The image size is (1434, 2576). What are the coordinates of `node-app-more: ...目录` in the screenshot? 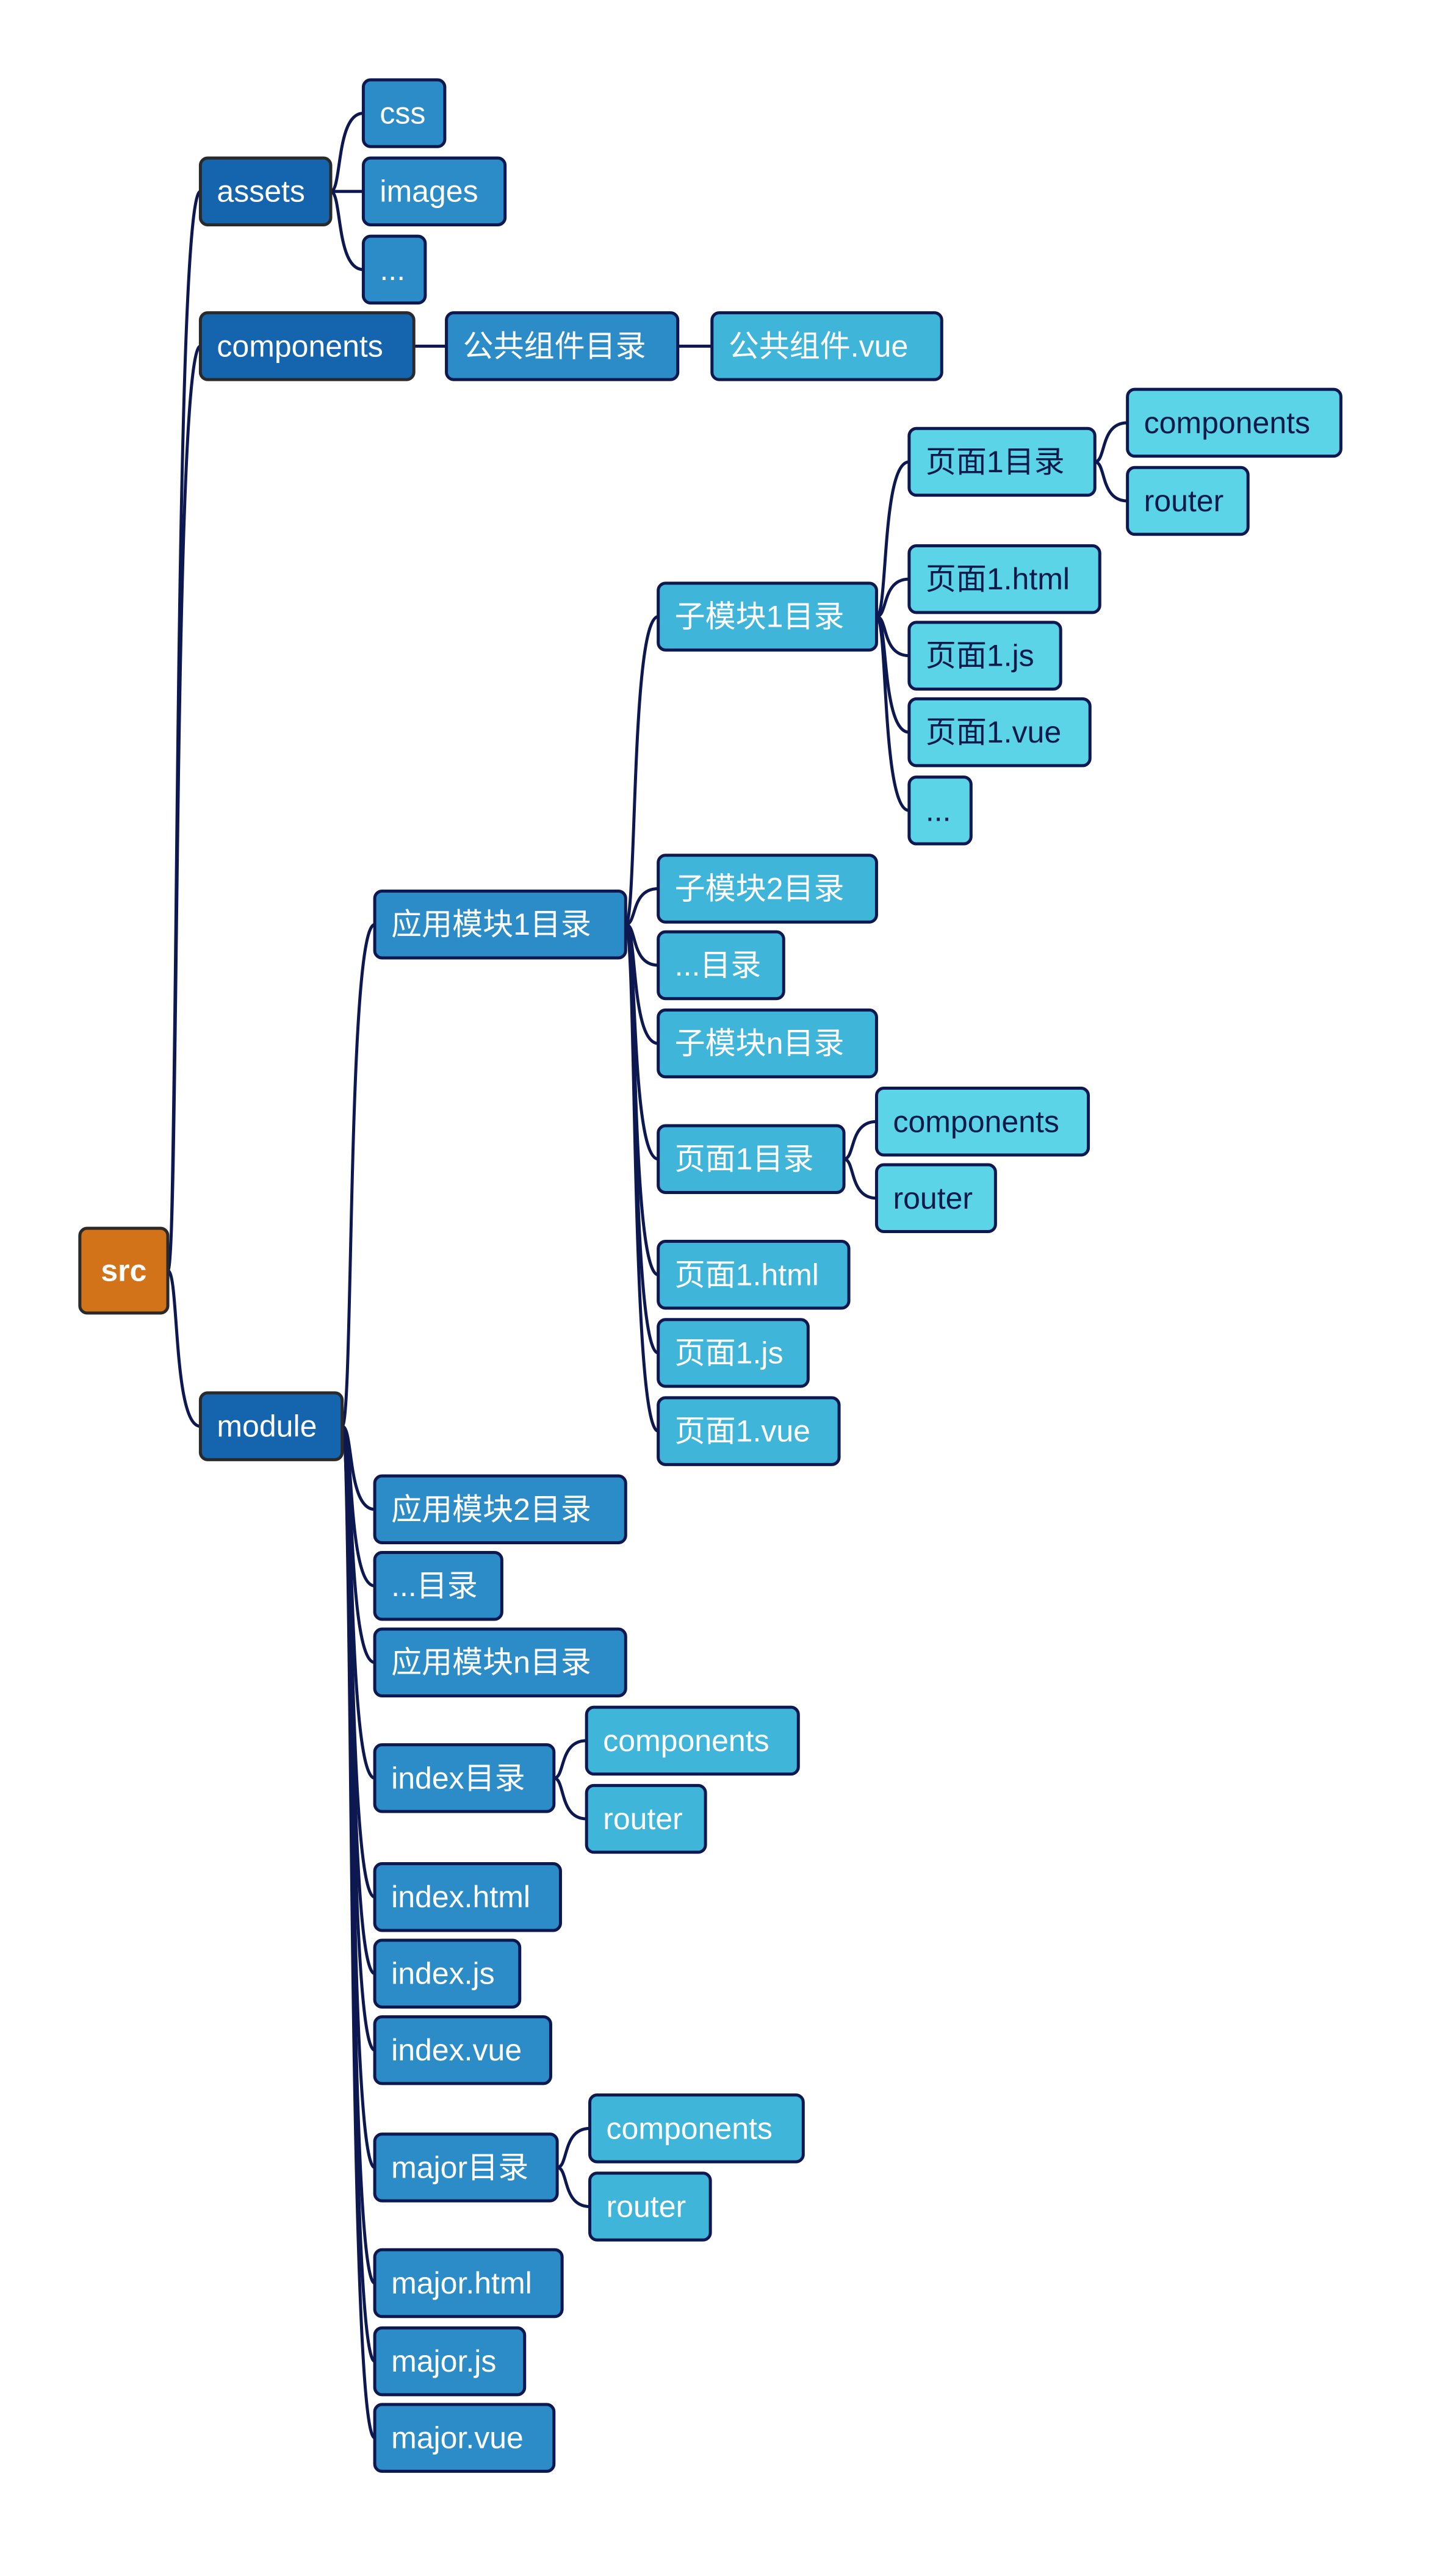 It's located at (438, 1586).